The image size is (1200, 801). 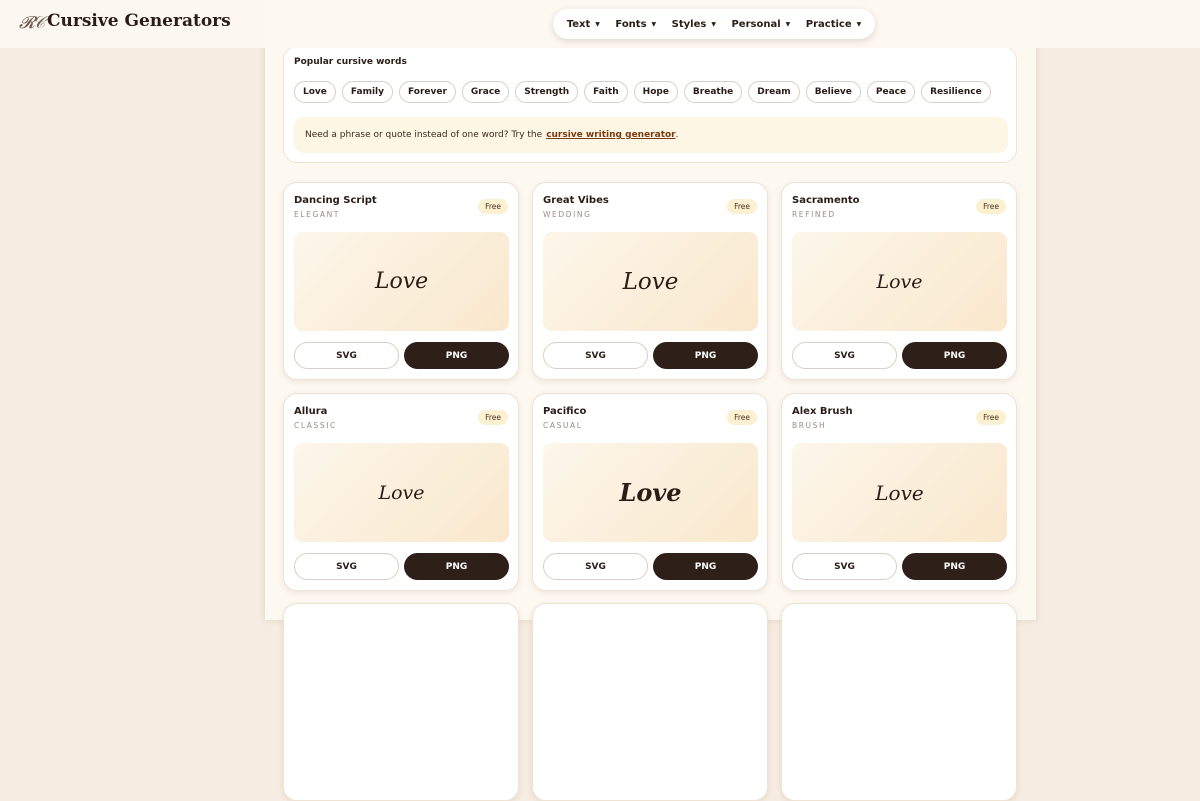 What do you see at coordinates (635, 24) in the screenshot?
I see `nav-fonts: Fonts ▼` at bounding box center [635, 24].